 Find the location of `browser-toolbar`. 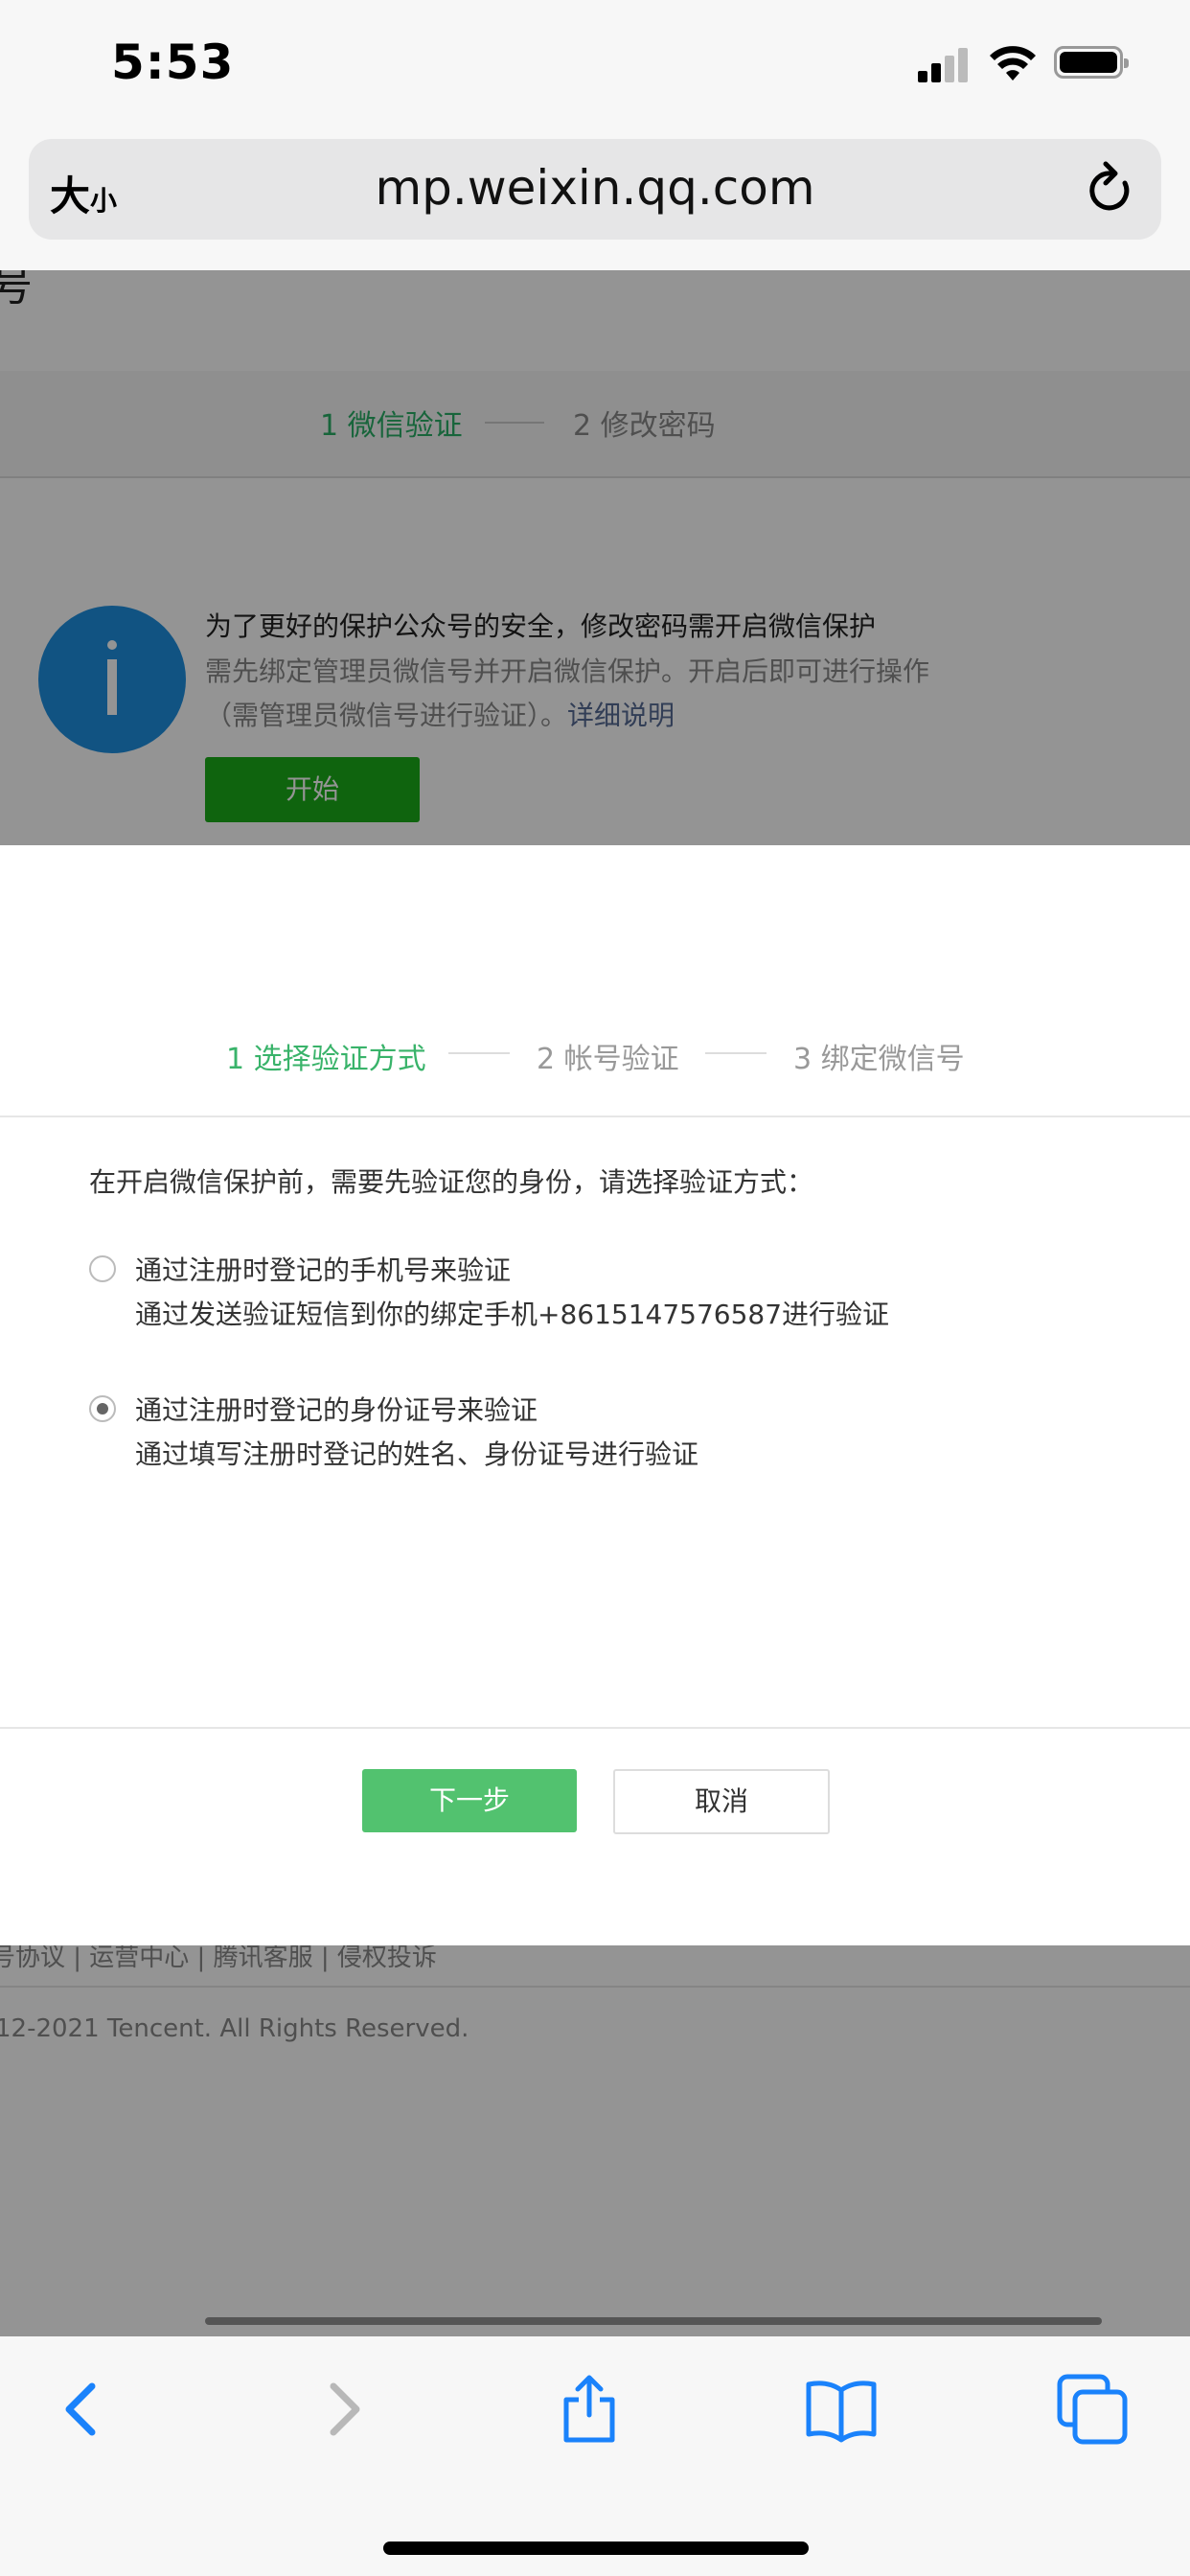

browser-toolbar is located at coordinates (595, 2456).